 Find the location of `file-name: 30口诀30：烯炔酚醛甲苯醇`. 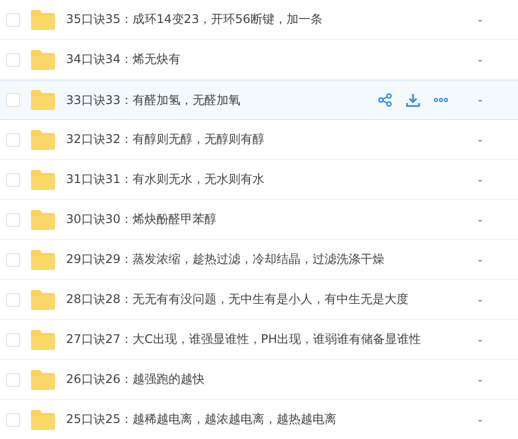

file-name: 30口诀30：烯炔酚醛甲苯醇 is located at coordinates (272, 219).